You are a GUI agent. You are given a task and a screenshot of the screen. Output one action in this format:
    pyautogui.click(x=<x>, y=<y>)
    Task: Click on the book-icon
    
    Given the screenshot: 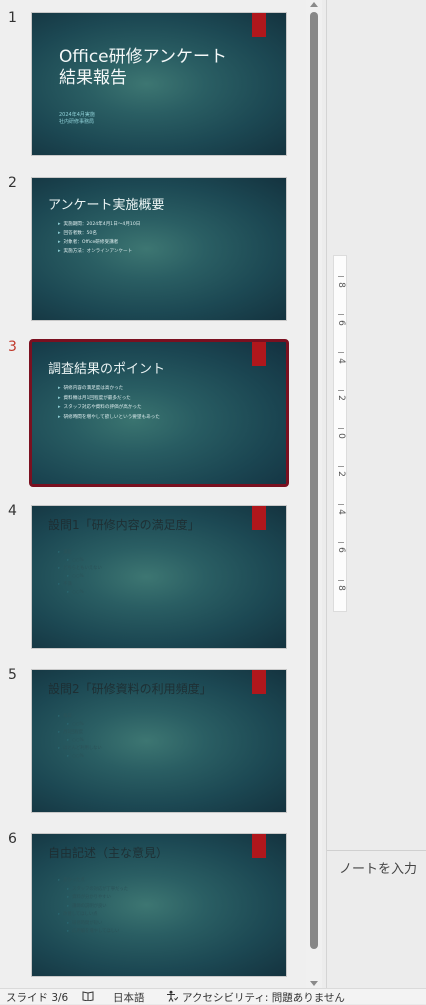 What is the action you would take?
    pyautogui.click(x=88, y=996)
    